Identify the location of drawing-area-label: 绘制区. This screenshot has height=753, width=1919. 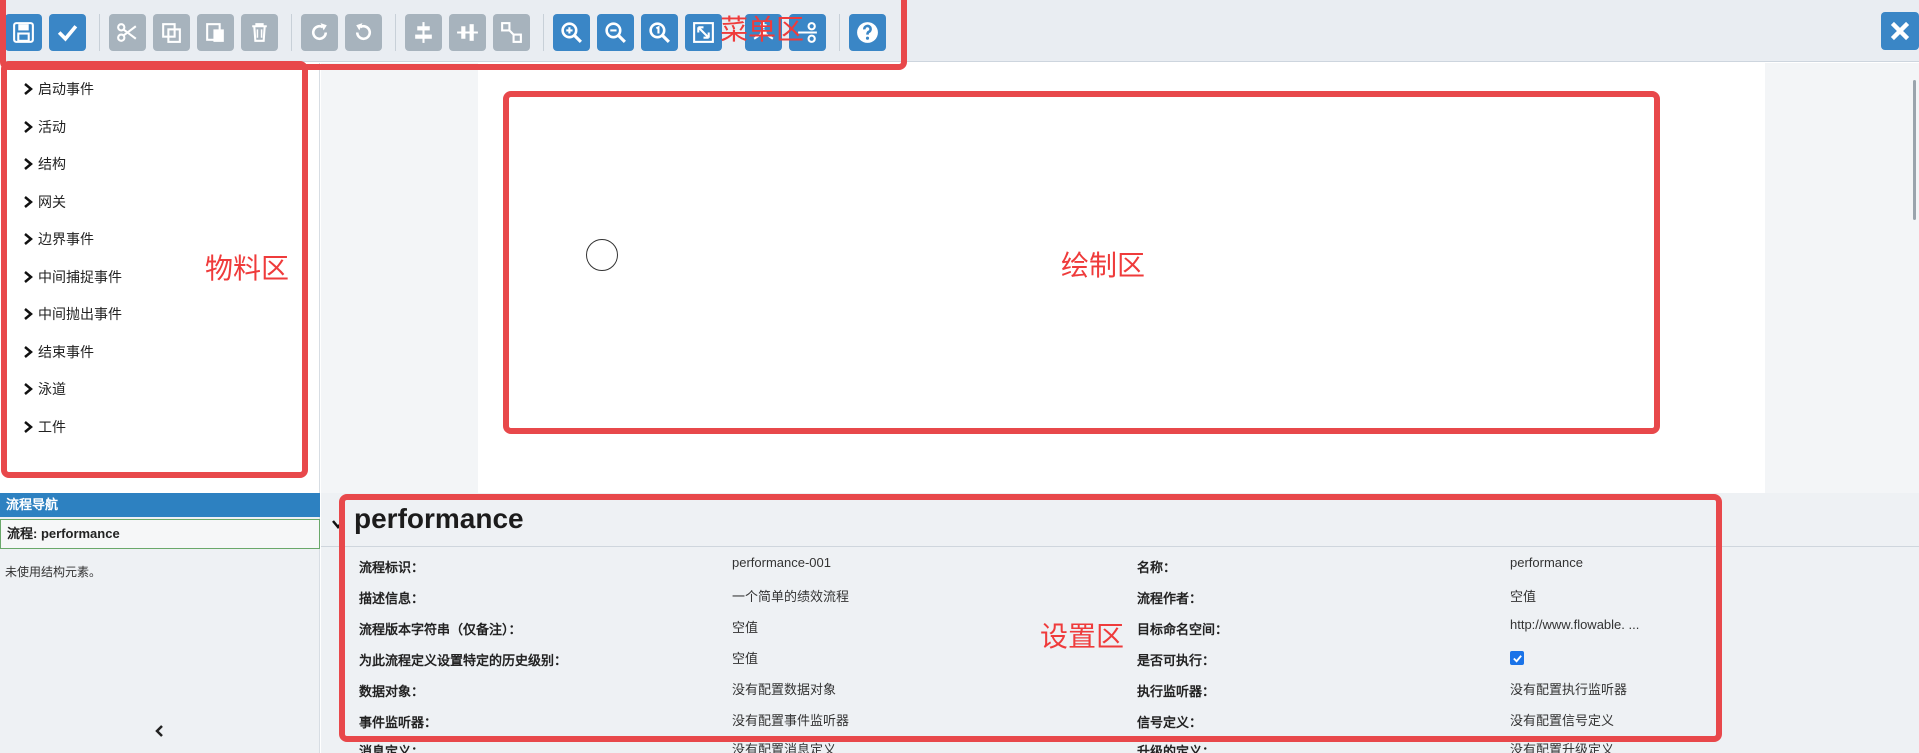
(1103, 265).